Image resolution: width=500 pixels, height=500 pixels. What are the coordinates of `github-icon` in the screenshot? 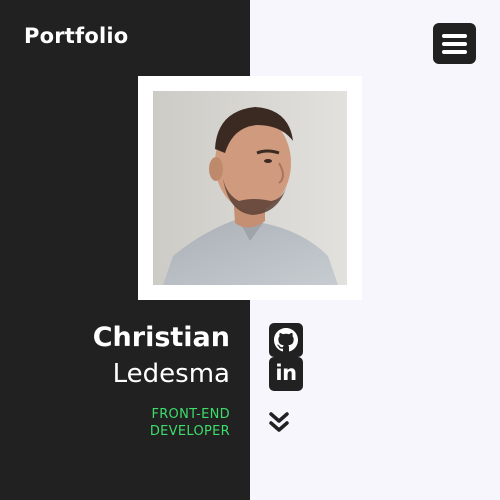 It's located at (286, 340).